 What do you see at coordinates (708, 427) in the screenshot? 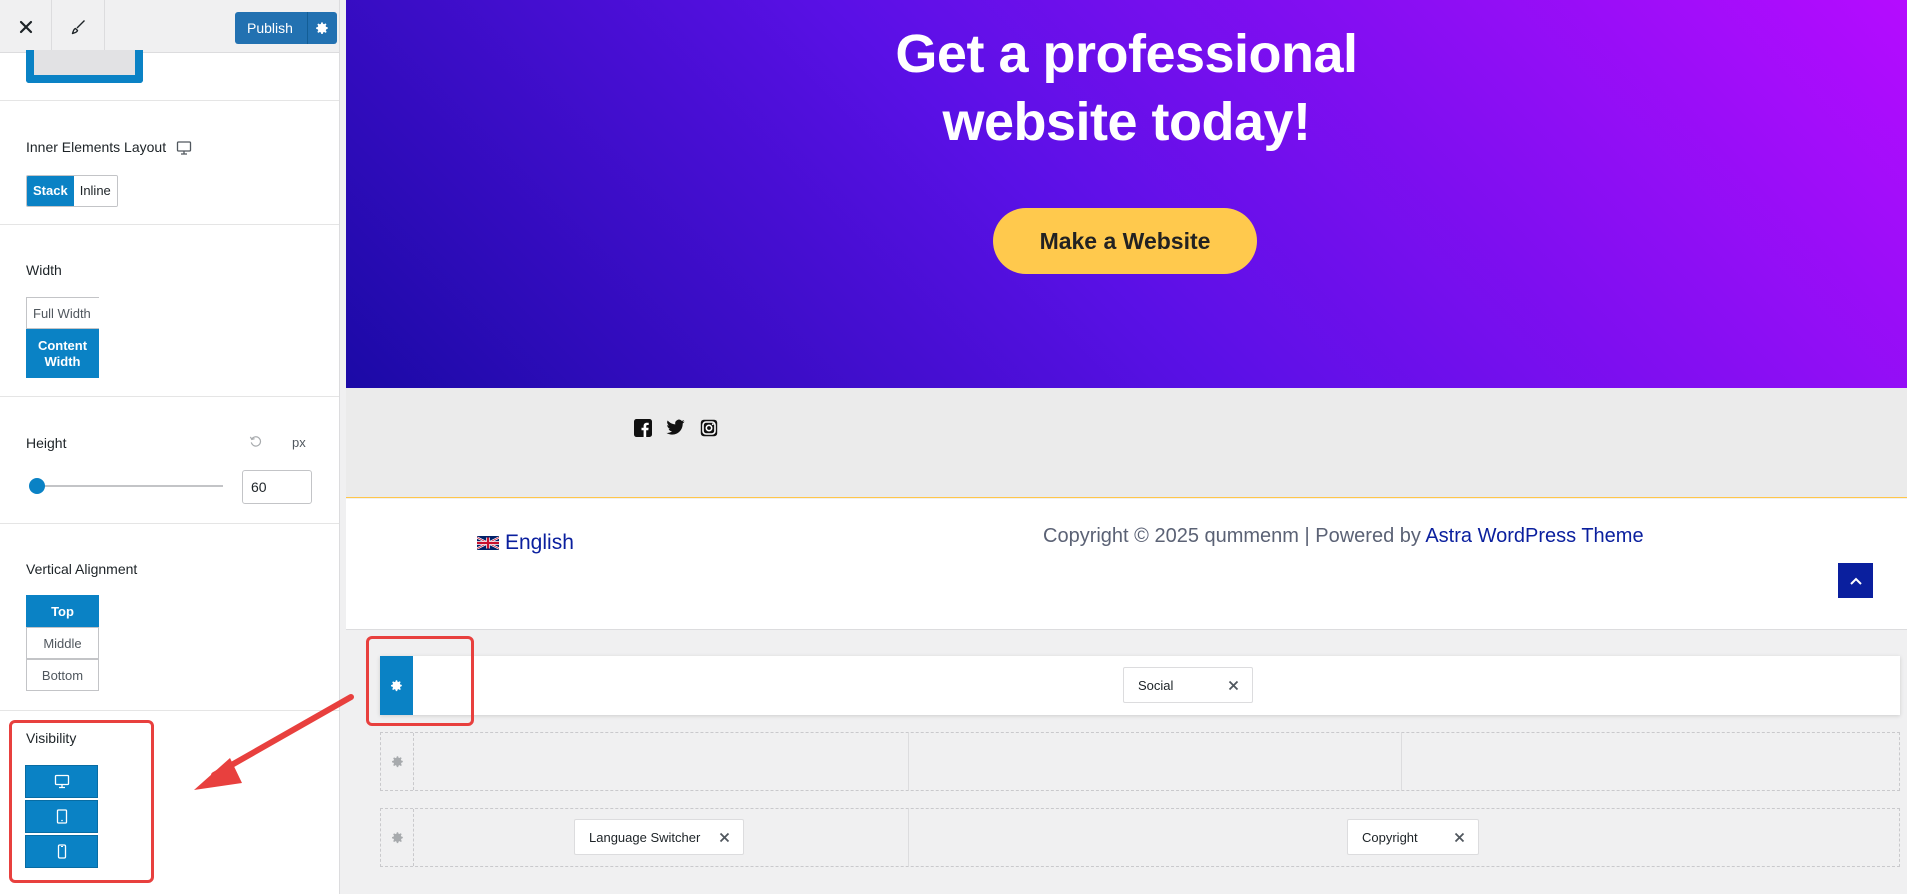
I see `instagram-icon` at bounding box center [708, 427].